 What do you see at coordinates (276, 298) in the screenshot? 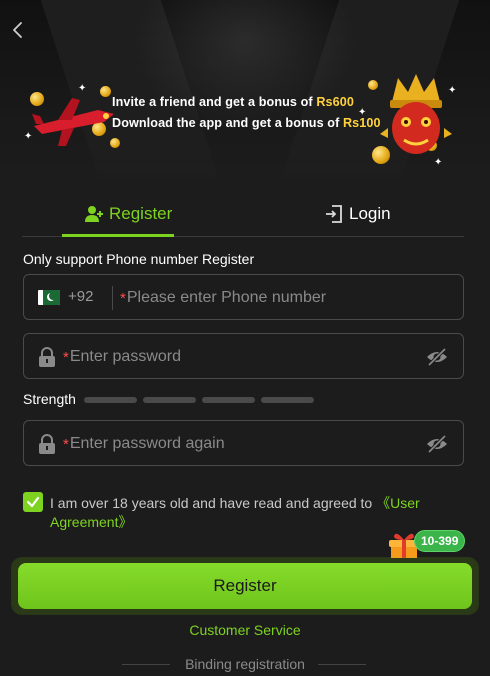
I see `phone-input` at bounding box center [276, 298].